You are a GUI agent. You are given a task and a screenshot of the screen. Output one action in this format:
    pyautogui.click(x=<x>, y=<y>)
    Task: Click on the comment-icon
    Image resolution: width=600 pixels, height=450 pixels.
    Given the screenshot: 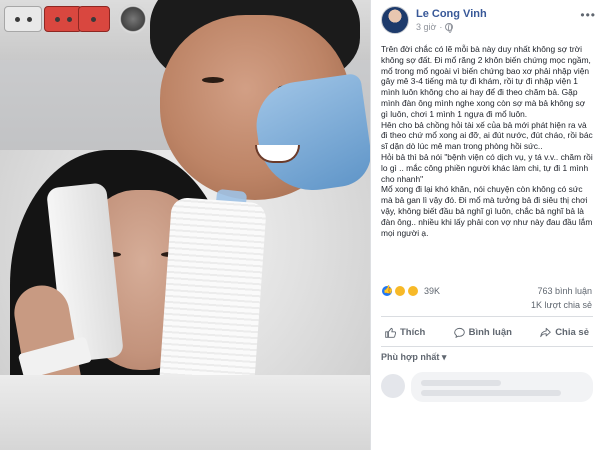 What is the action you would take?
    pyautogui.click(x=459, y=332)
    